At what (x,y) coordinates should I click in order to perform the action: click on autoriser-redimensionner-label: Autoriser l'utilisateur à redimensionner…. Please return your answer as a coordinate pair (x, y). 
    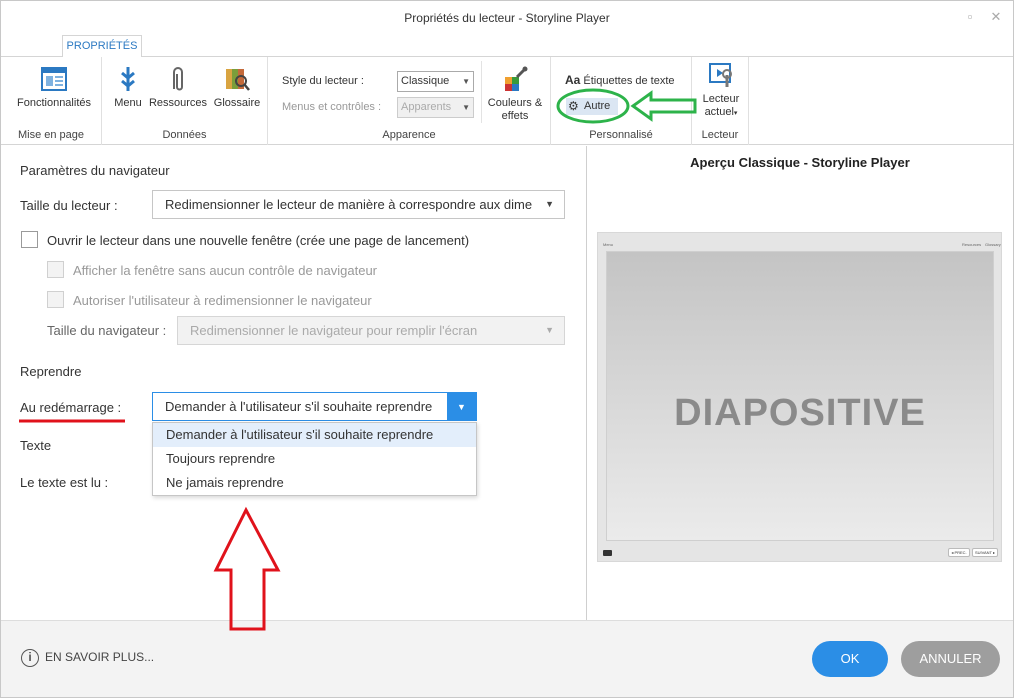
    Looking at the image, I should click on (222, 300).